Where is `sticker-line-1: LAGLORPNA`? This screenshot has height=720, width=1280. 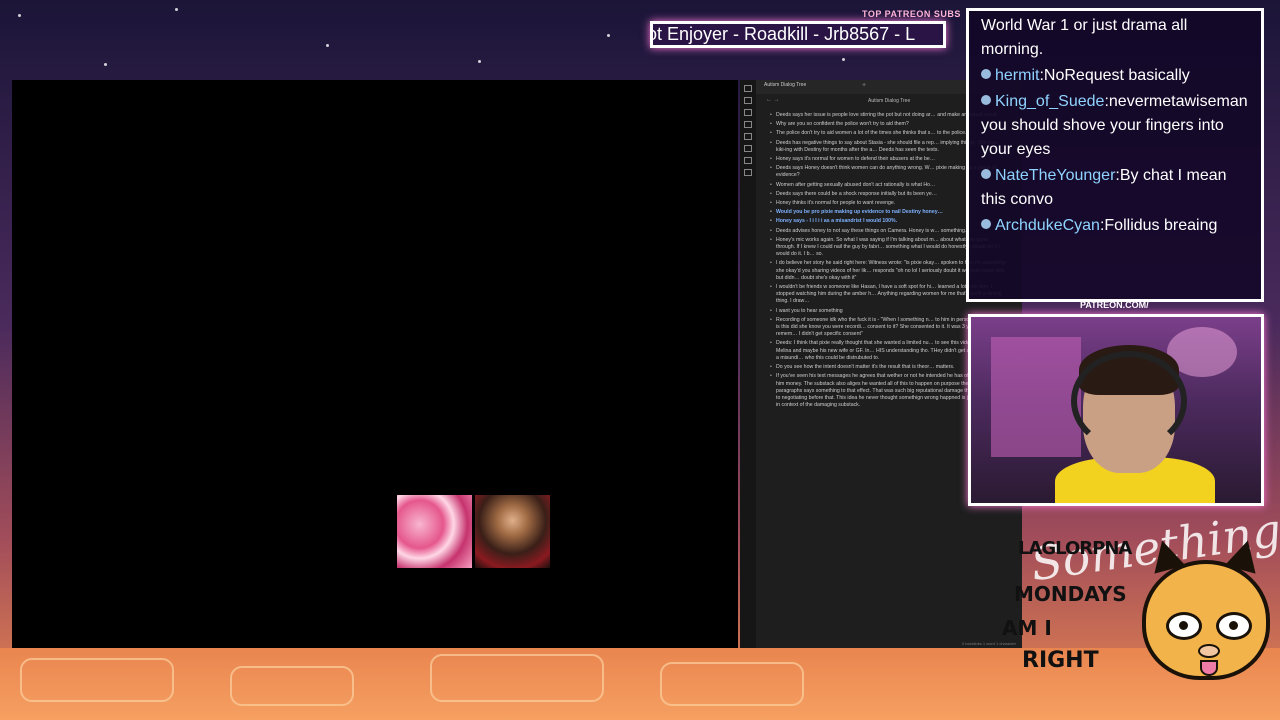
sticker-line-1: LAGLORPNA is located at coordinates (1075, 548).